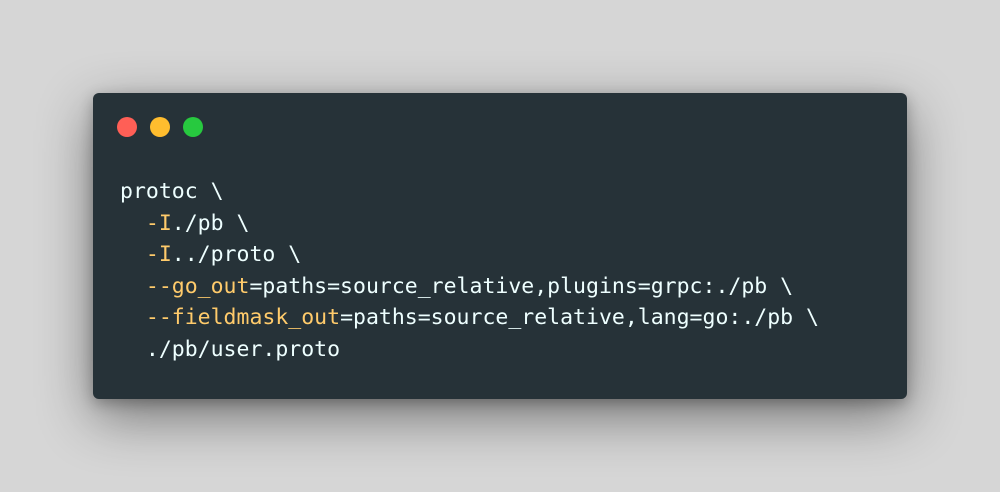  I want to click on code-flag: --go_out, so click(197, 286).